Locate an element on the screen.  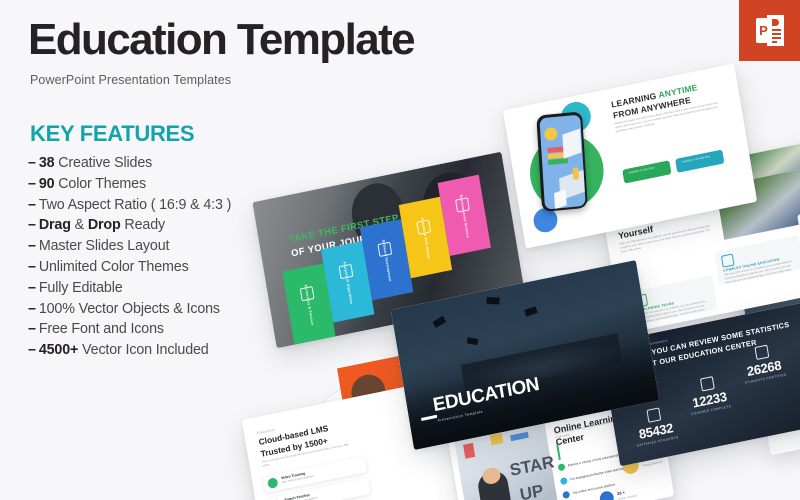
feature-item: –90 Color Themes is located at coordinates (87, 183).